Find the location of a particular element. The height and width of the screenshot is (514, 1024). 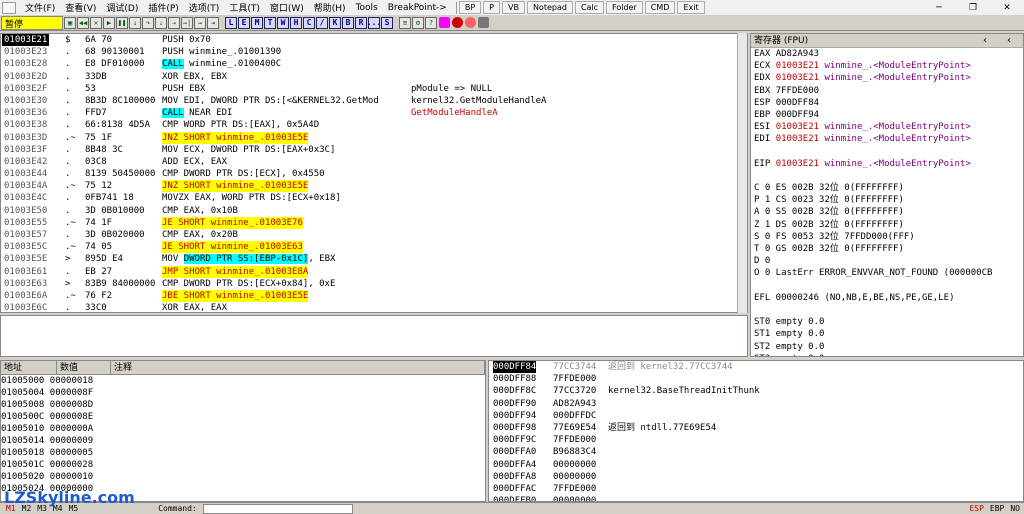

tool-c: C is located at coordinates (309, 22).